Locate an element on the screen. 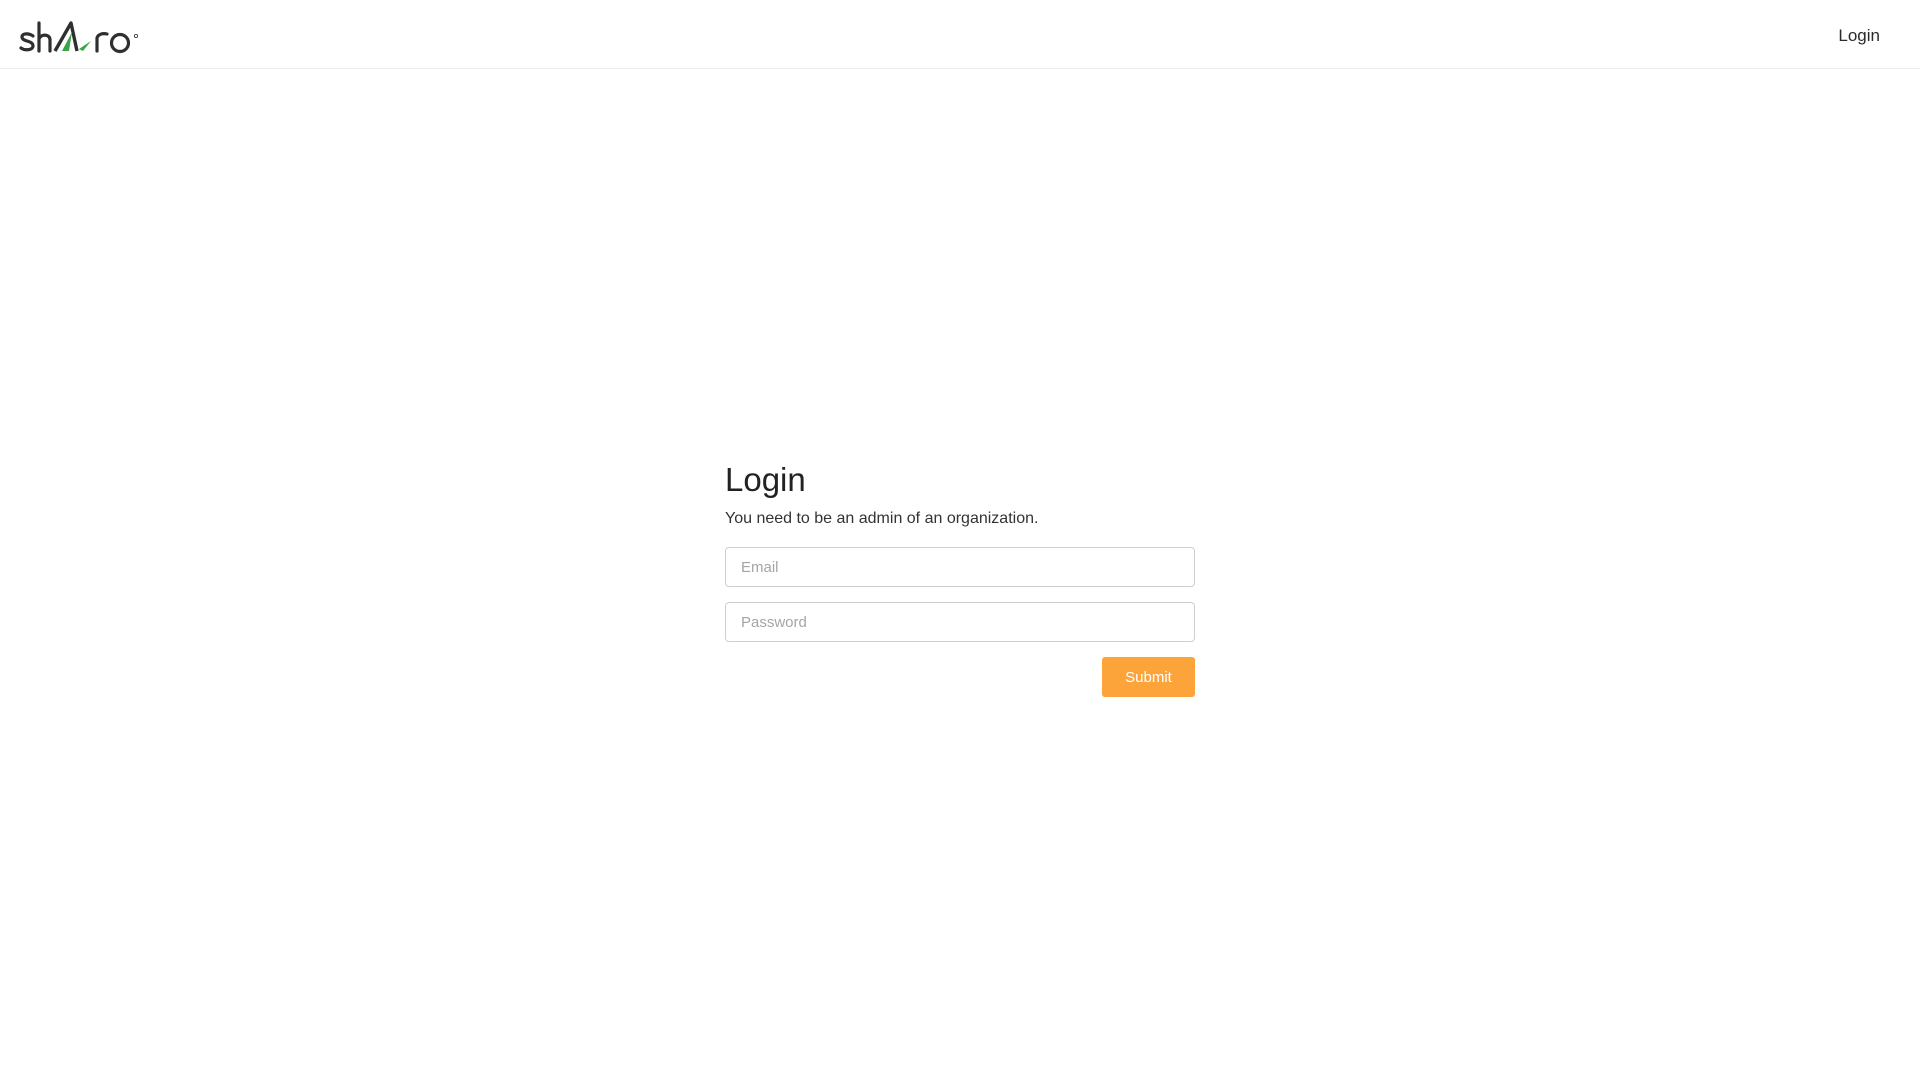 This screenshot has width=1920, height=1080. form-actions: Submit is located at coordinates (960, 677).